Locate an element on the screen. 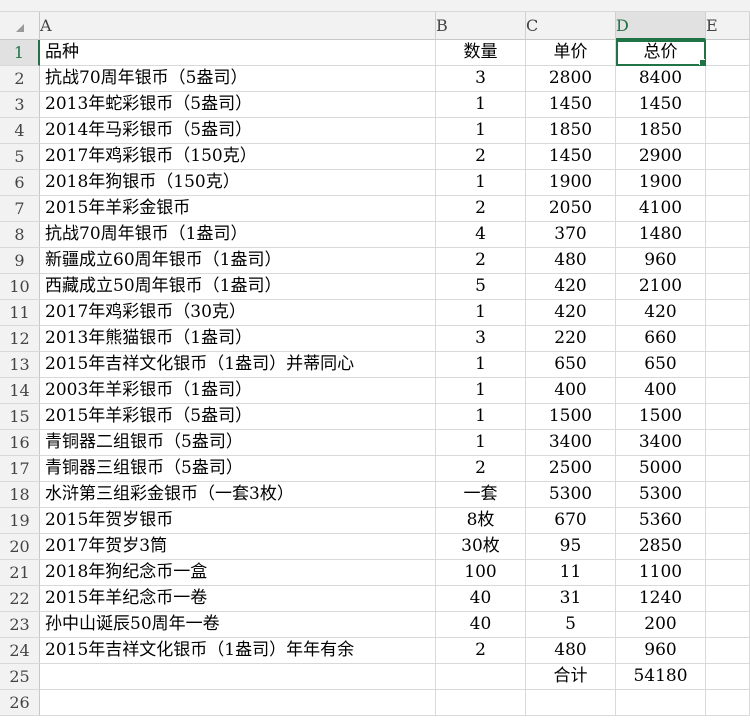  cell-e11 is located at coordinates (728, 313).